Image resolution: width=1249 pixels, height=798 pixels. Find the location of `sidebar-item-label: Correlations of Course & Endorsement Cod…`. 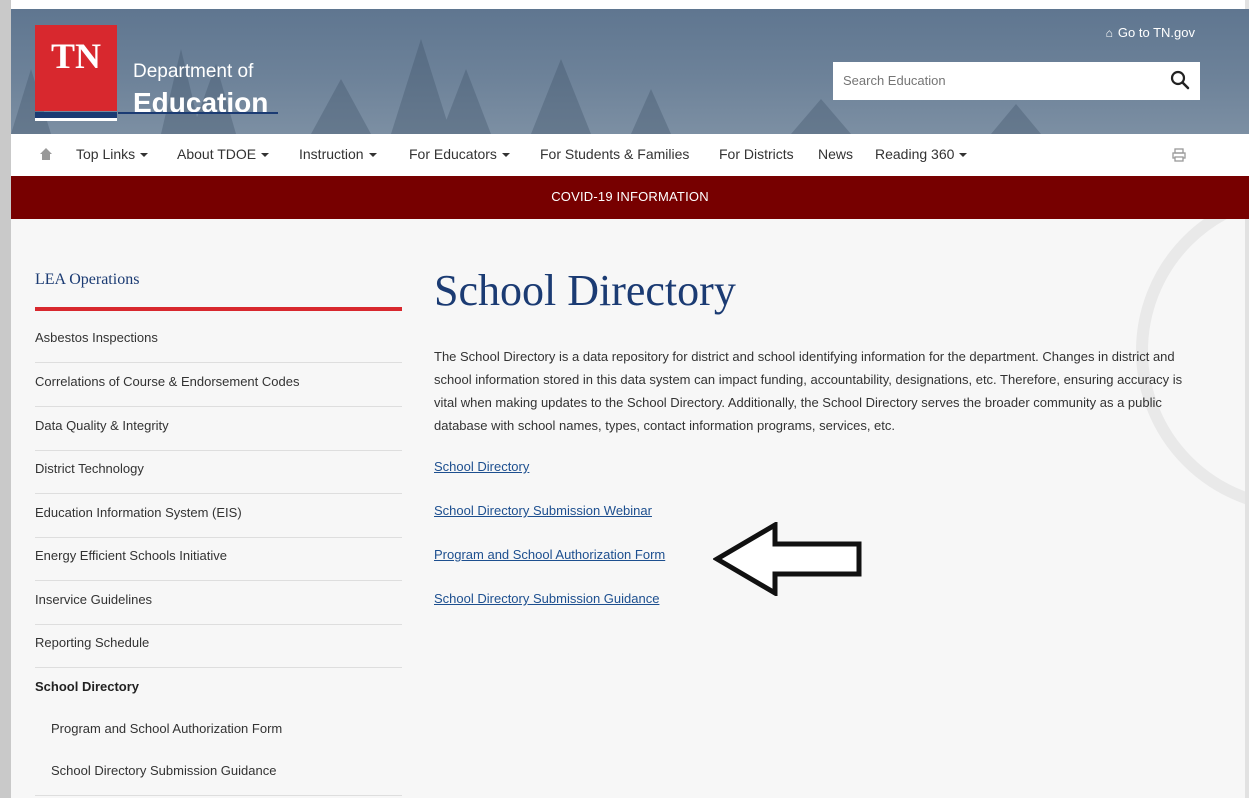

sidebar-item-label: Correlations of Course & Endorsement Cod… is located at coordinates (167, 381).